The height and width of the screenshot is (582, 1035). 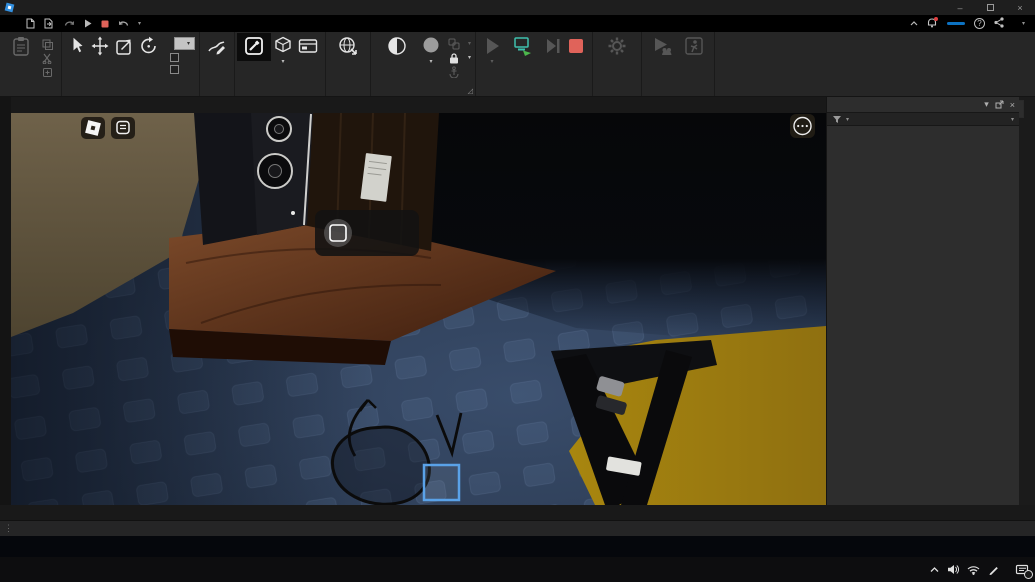 I want to click on interact-prompt, so click(x=367, y=233).